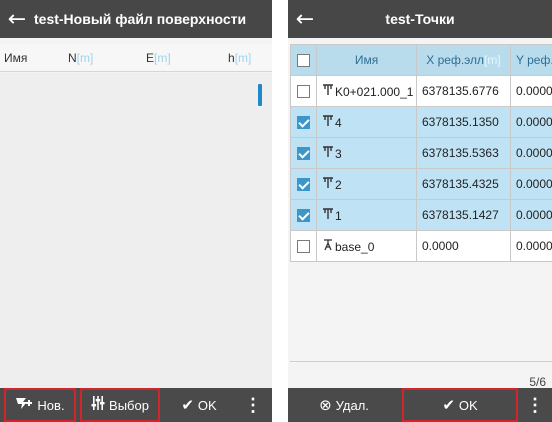 The height and width of the screenshot is (422, 552). I want to click on column-header-e: E[m], so click(158, 58).